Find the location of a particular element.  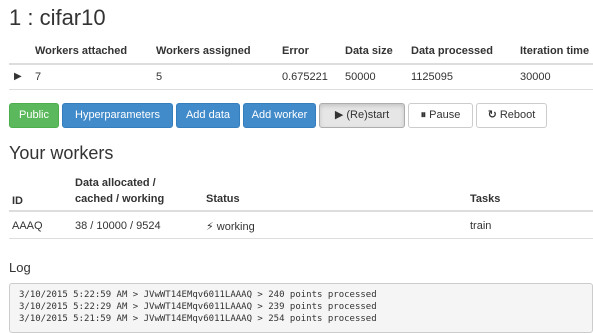

col-workers-assigned: Workers assigned is located at coordinates (203, 51).